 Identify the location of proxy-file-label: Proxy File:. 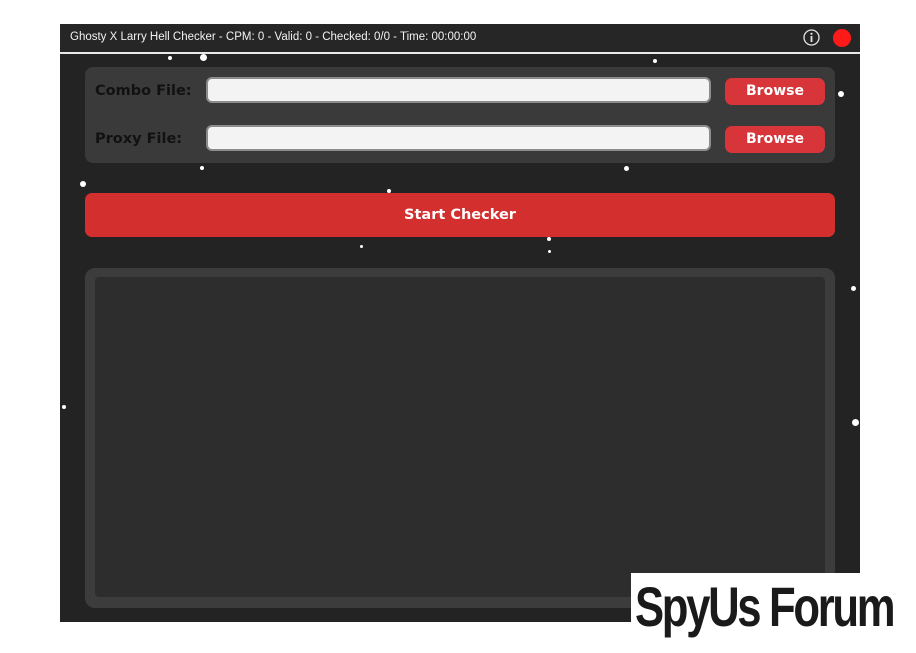
(139, 139).